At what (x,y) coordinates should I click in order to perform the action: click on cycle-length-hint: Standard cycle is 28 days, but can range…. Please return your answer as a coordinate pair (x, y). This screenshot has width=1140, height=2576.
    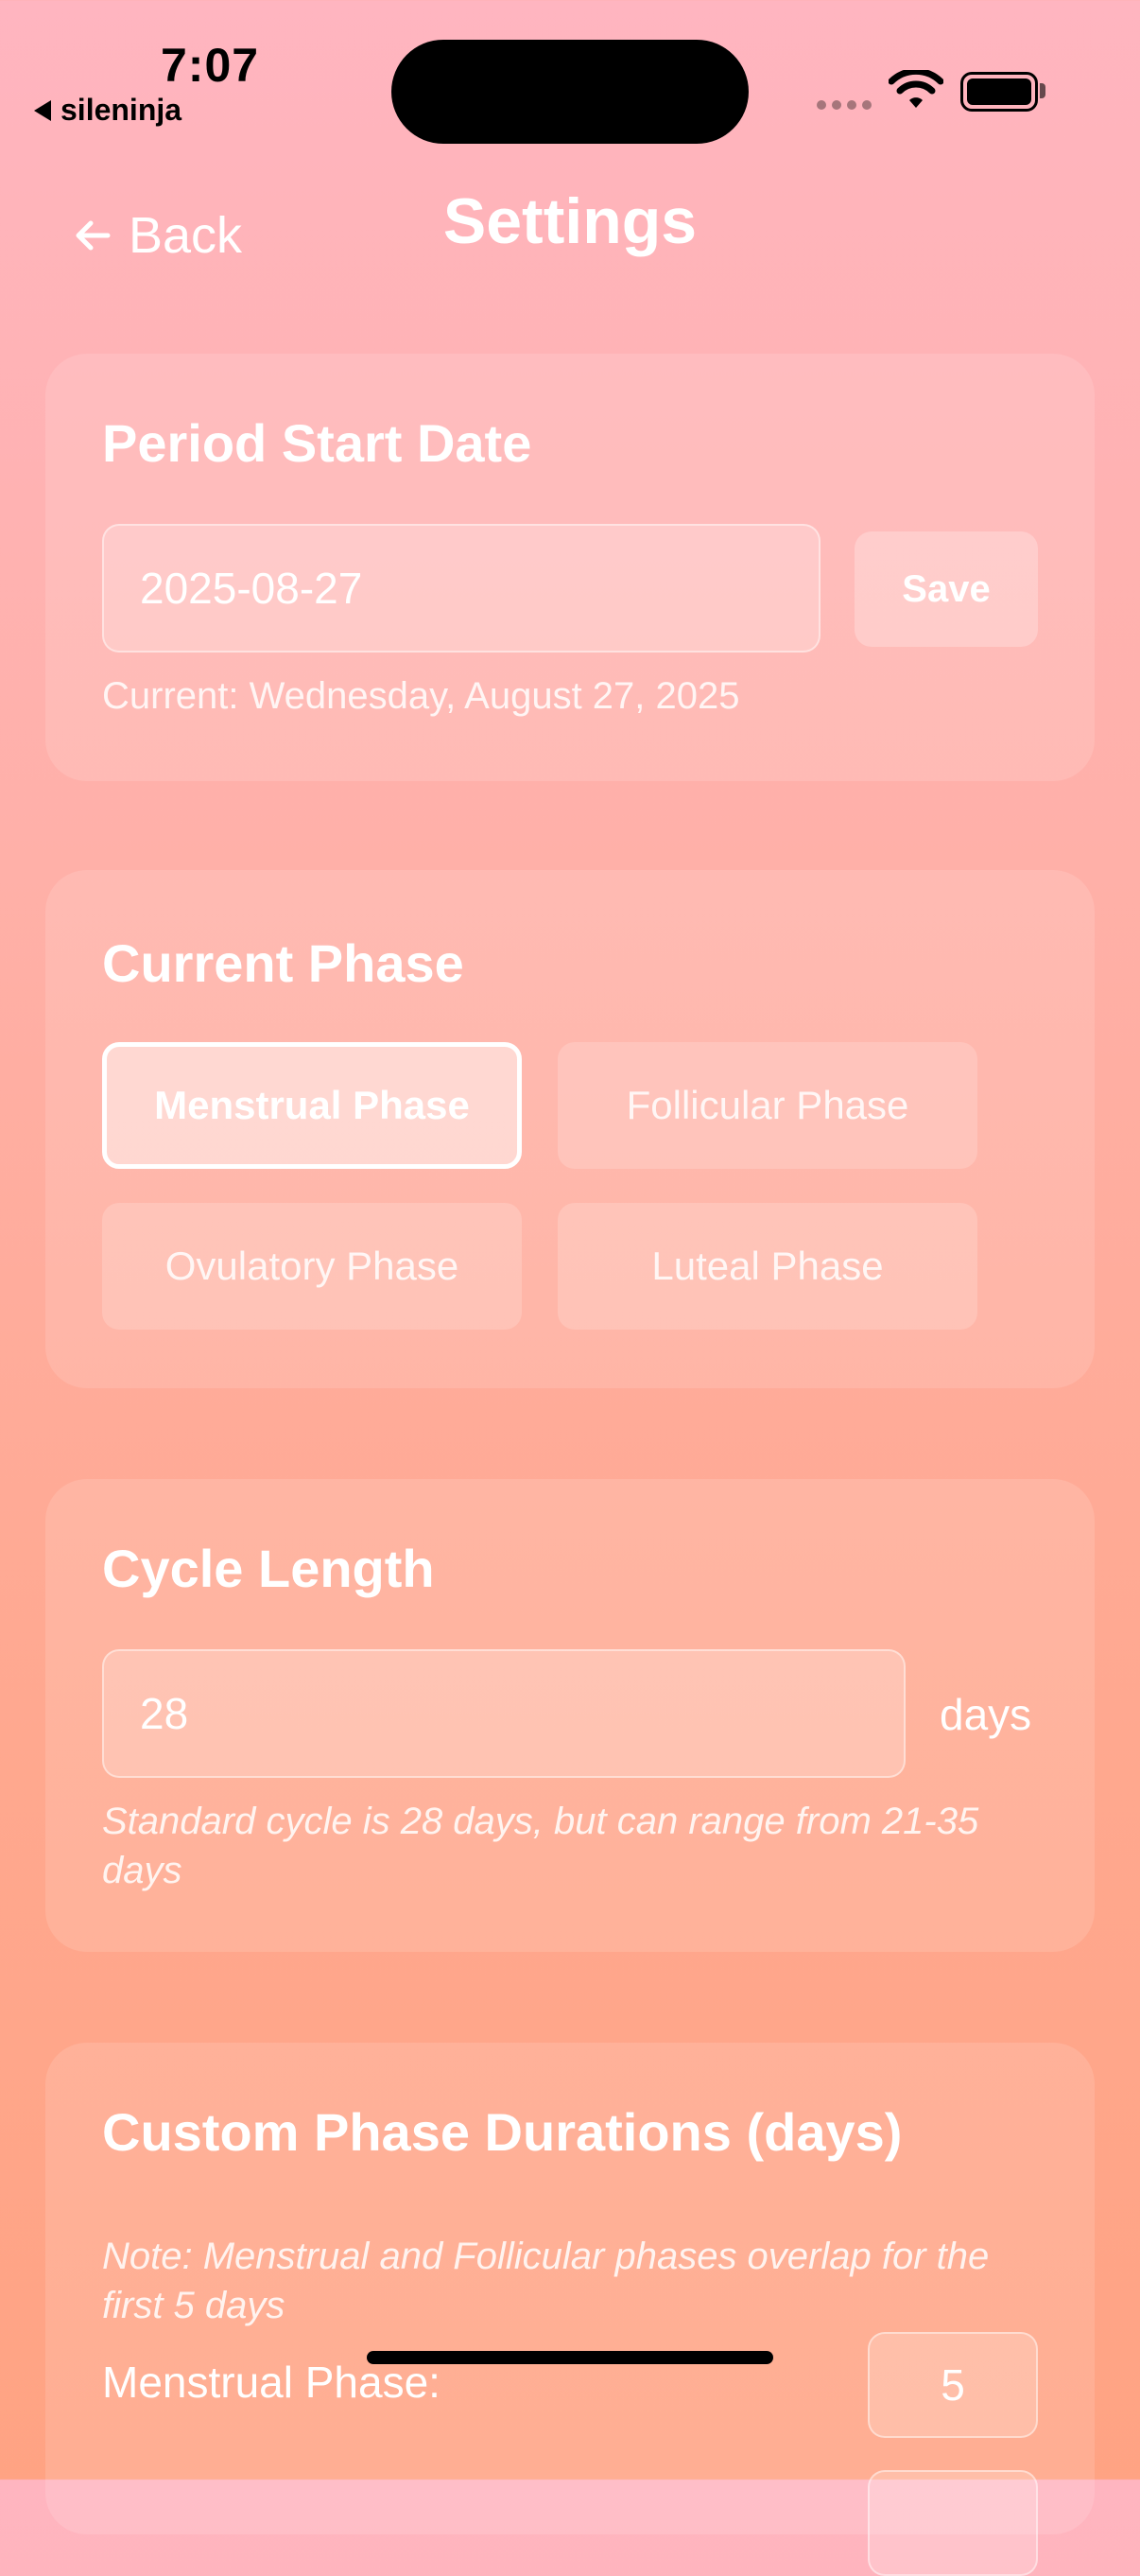
    Looking at the image, I should click on (540, 1846).